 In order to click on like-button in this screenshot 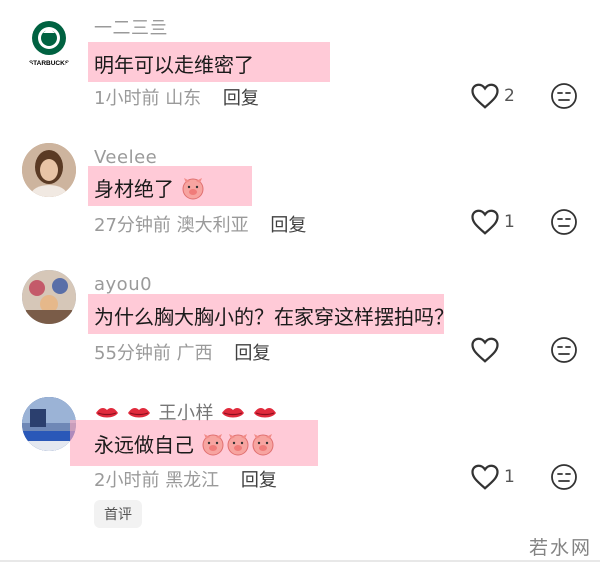, I will do `click(493, 350)`.